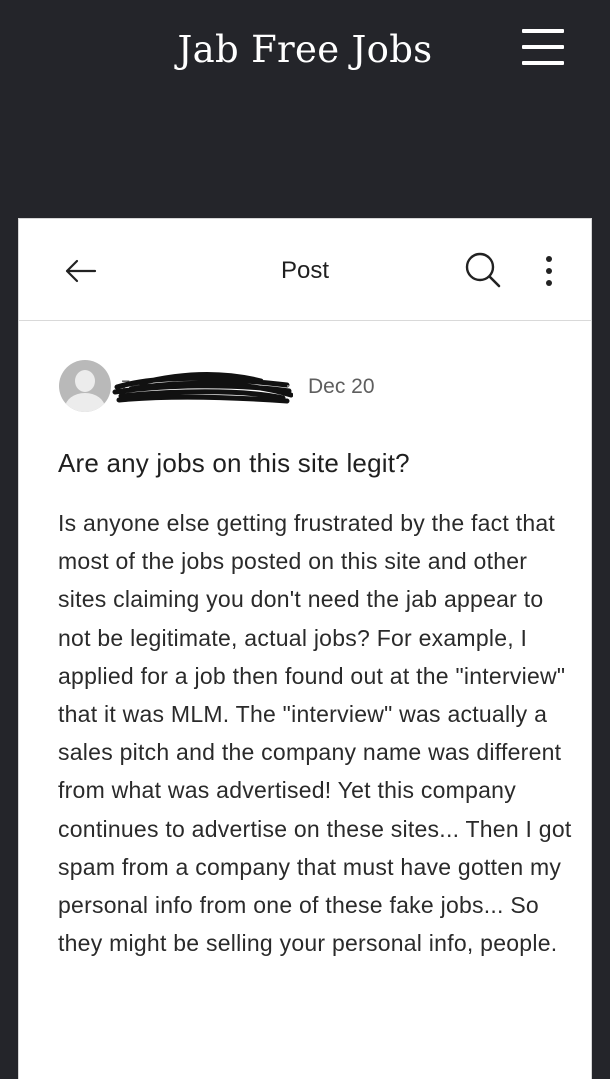 This screenshot has height=1079, width=610. Describe the element at coordinates (85, 386) in the screenshot. I see `avatar` at that location.